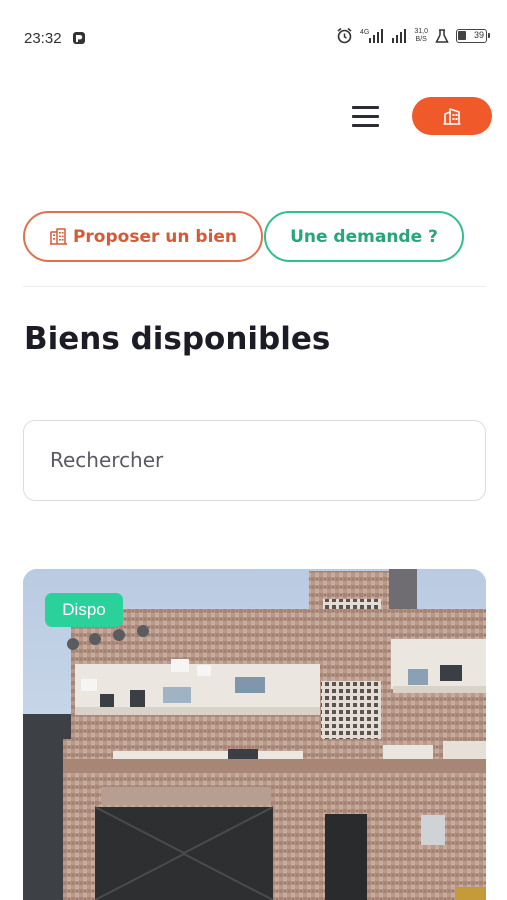  Describe the element at coordinates (254, 286) in the screenshot. I see `divider` at that location.